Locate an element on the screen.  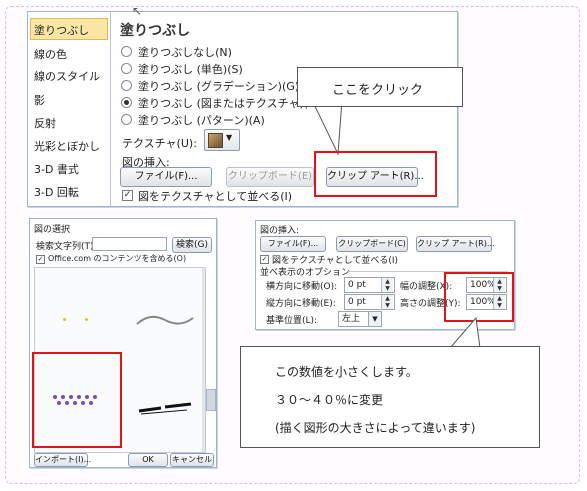
fill-none-radio is located at coordinates (126, 51).